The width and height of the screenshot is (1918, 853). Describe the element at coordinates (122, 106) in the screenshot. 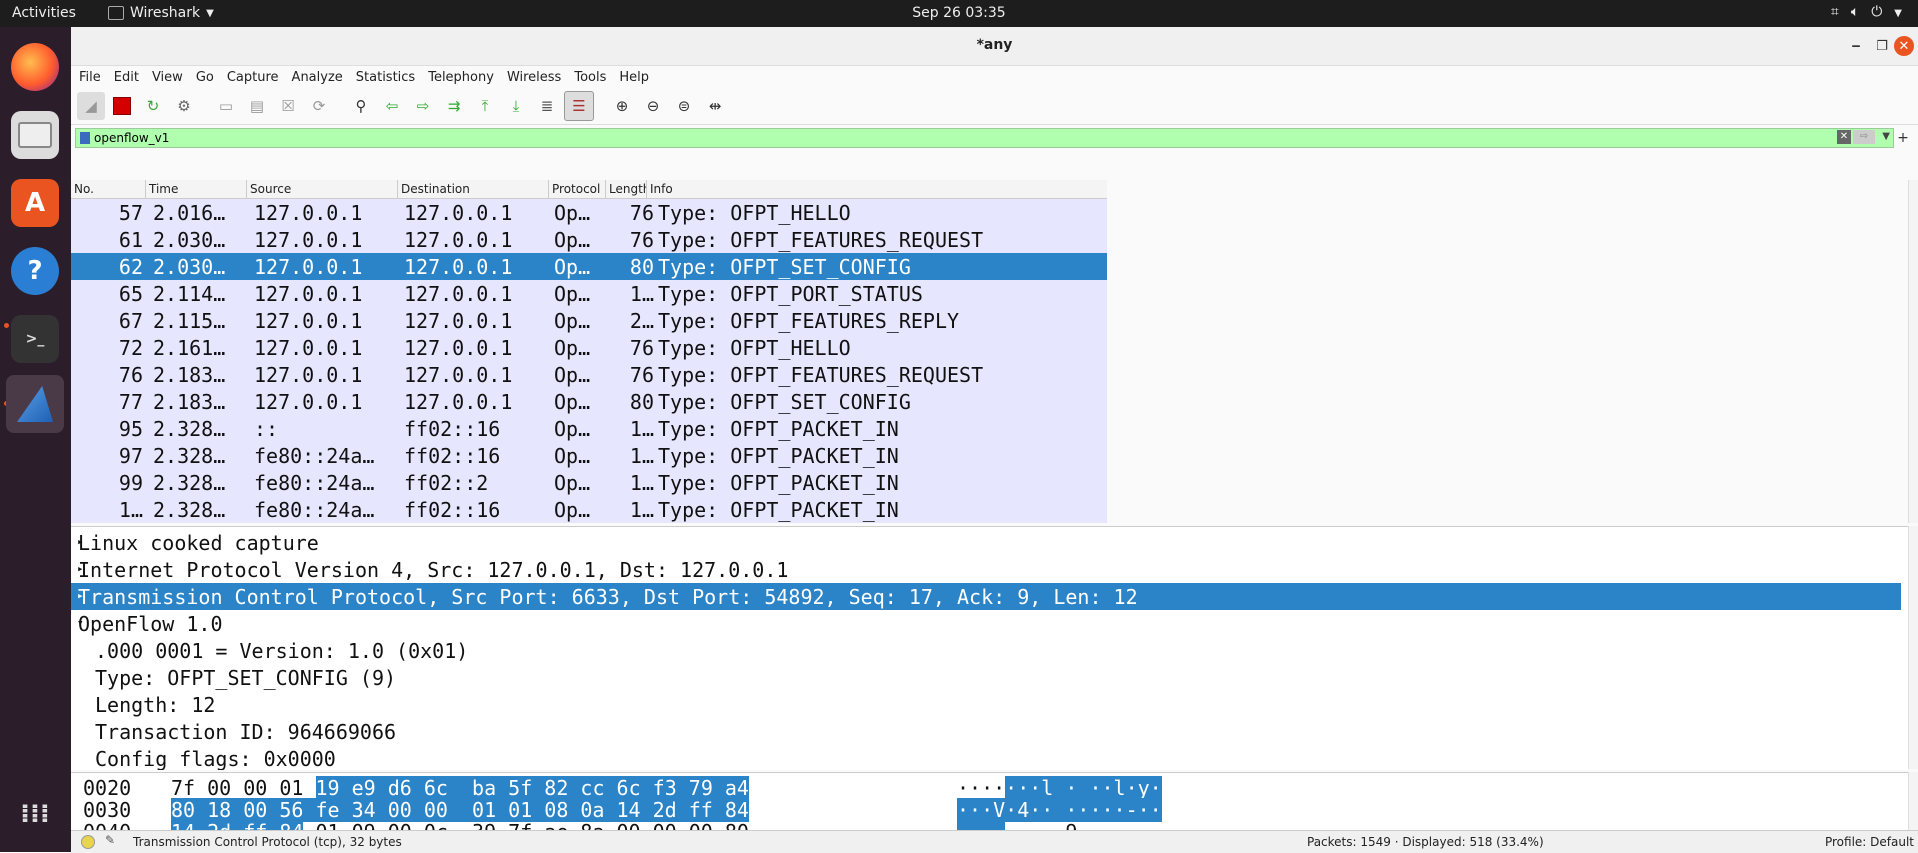

I see `stop-capture-icon` at that location.